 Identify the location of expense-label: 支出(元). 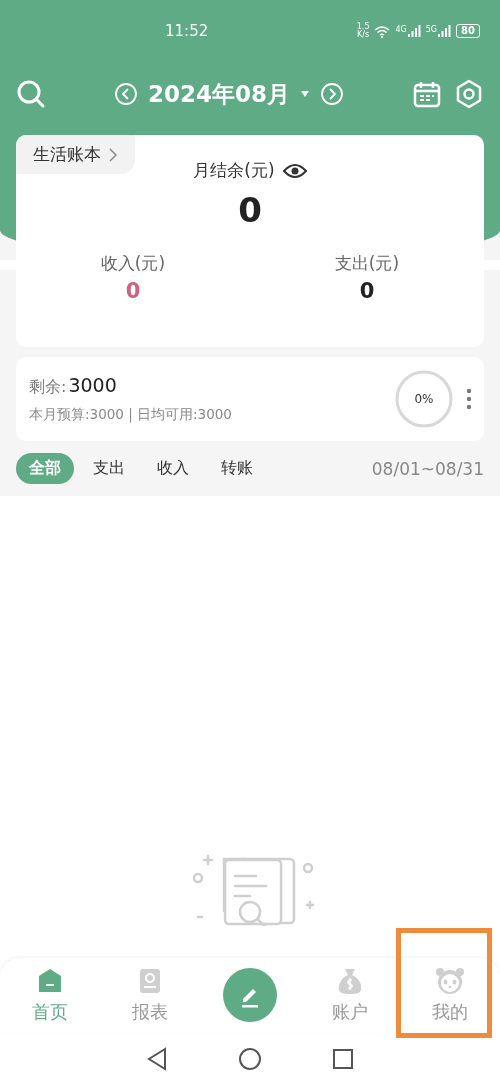
(367, 263).